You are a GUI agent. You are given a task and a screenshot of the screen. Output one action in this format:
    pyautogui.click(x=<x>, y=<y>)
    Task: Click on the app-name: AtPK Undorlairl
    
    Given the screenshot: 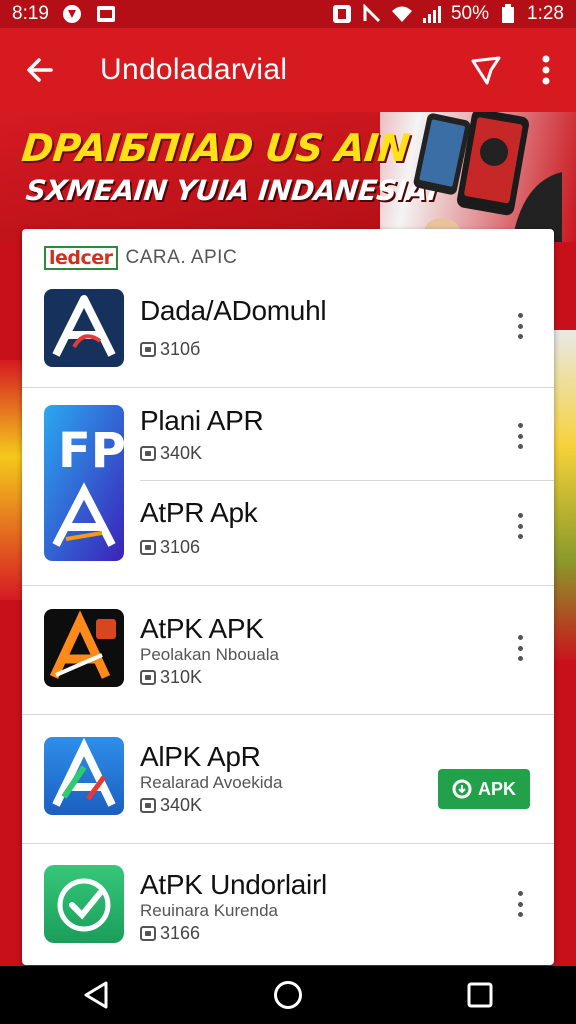 What is the action you would take?
    pyautogui.click(x=233, y=885)
    